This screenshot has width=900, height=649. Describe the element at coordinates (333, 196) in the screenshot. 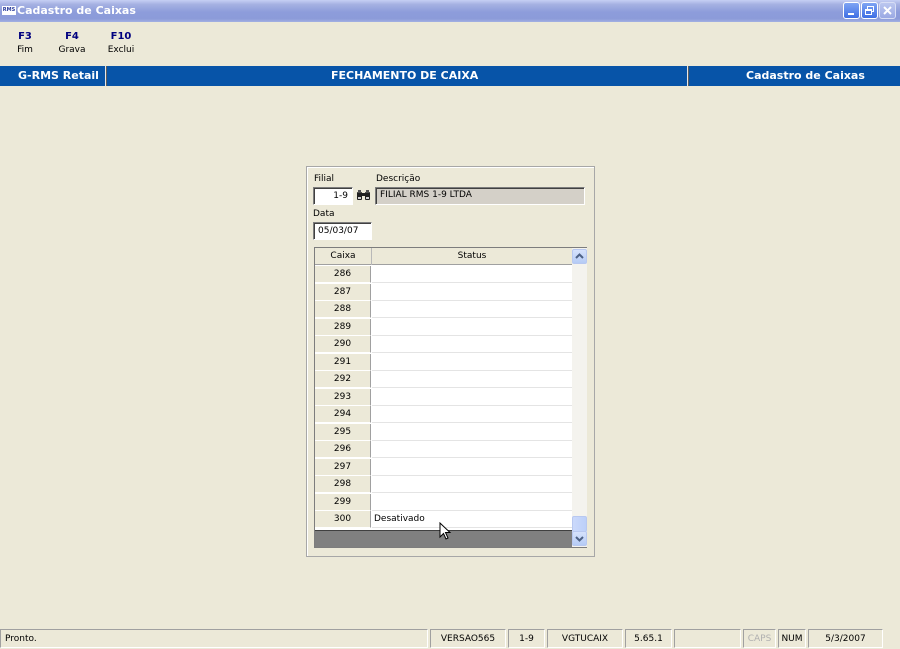

I see `filial-input: 1-9` at that location.